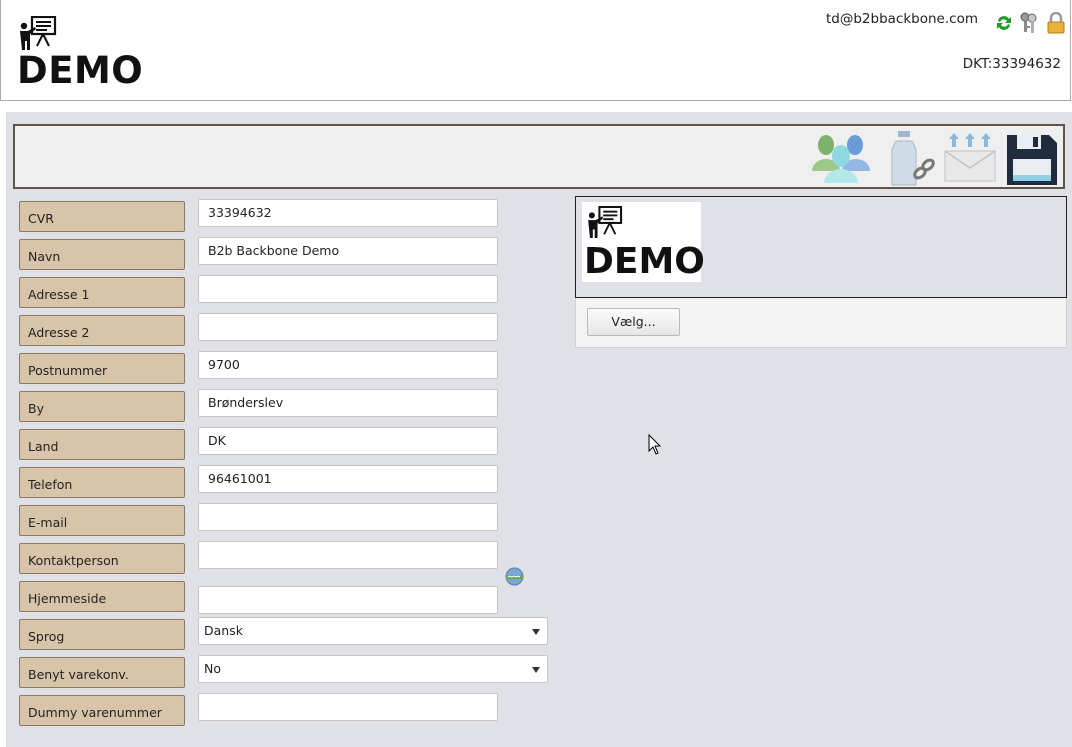 The image size is (1072, 747). I want to click on land-label: Land, so click(102, 444).